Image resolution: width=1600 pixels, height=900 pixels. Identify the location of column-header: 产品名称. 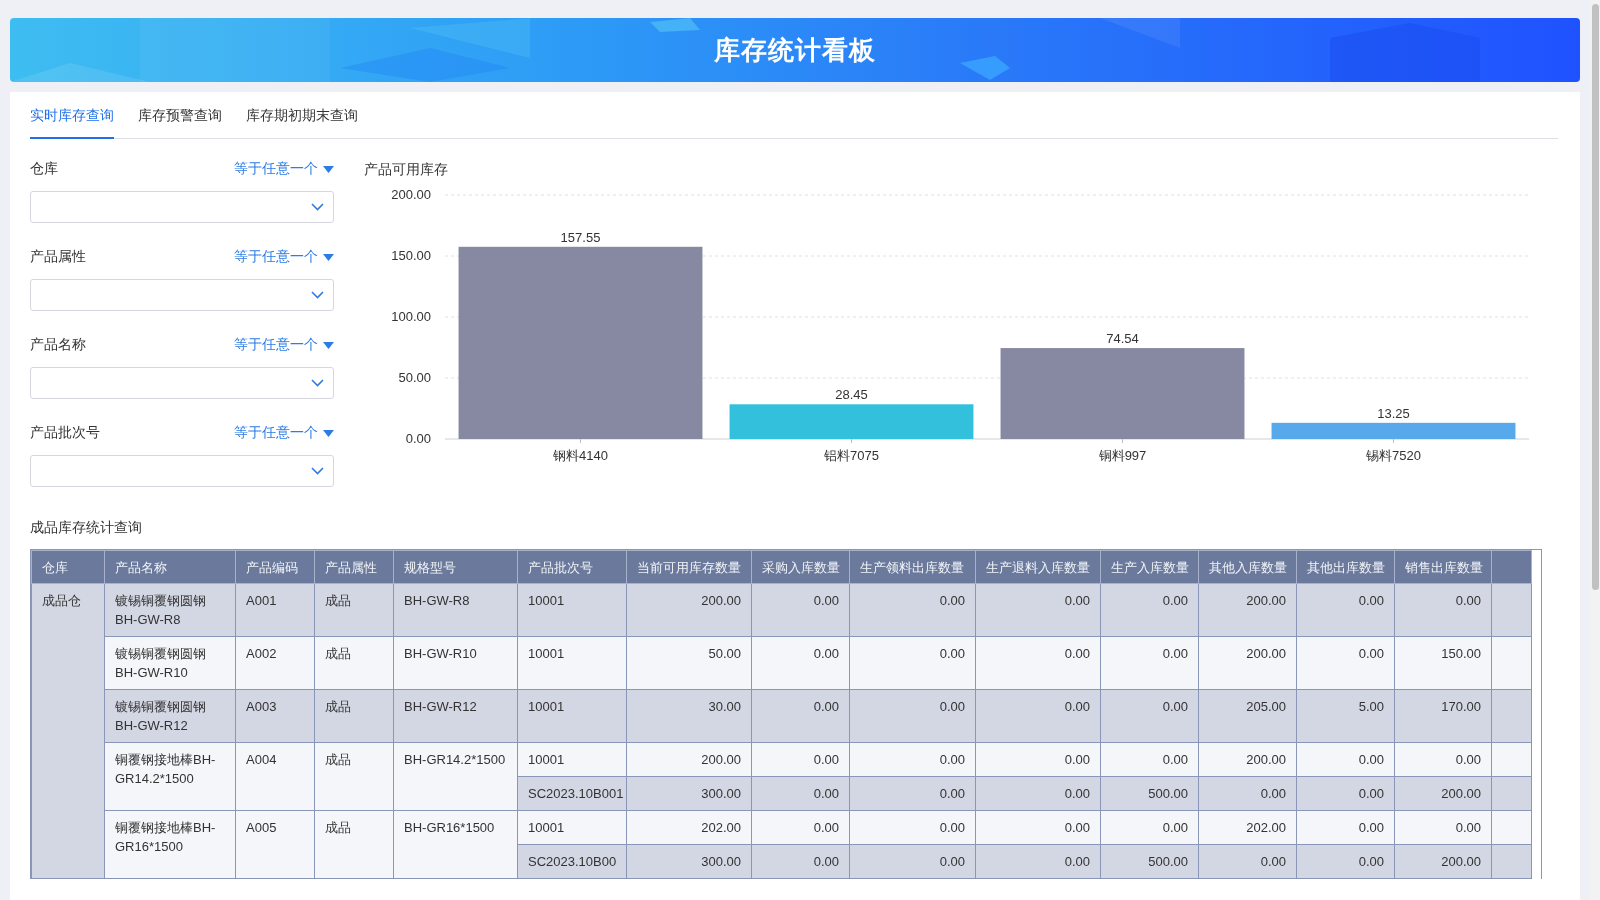
(170, 567).